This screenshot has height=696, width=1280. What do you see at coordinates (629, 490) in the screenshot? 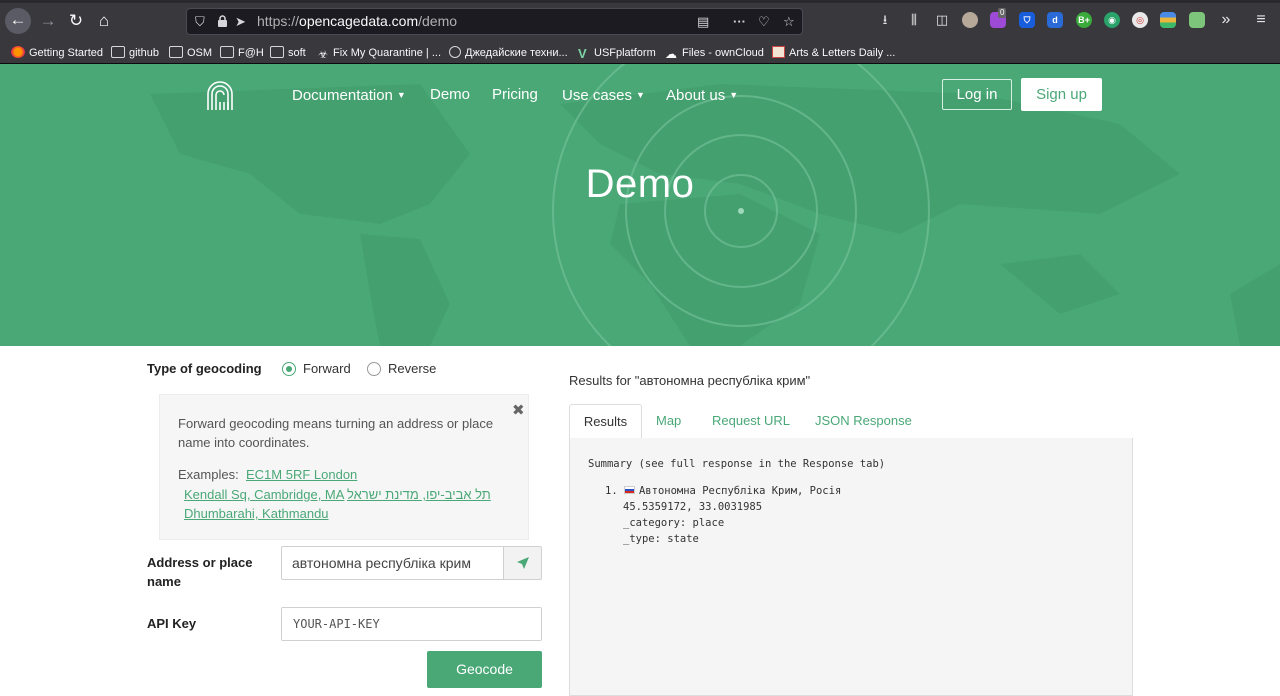
I see `russia-flag-icon` at bounding box center [629, 490].